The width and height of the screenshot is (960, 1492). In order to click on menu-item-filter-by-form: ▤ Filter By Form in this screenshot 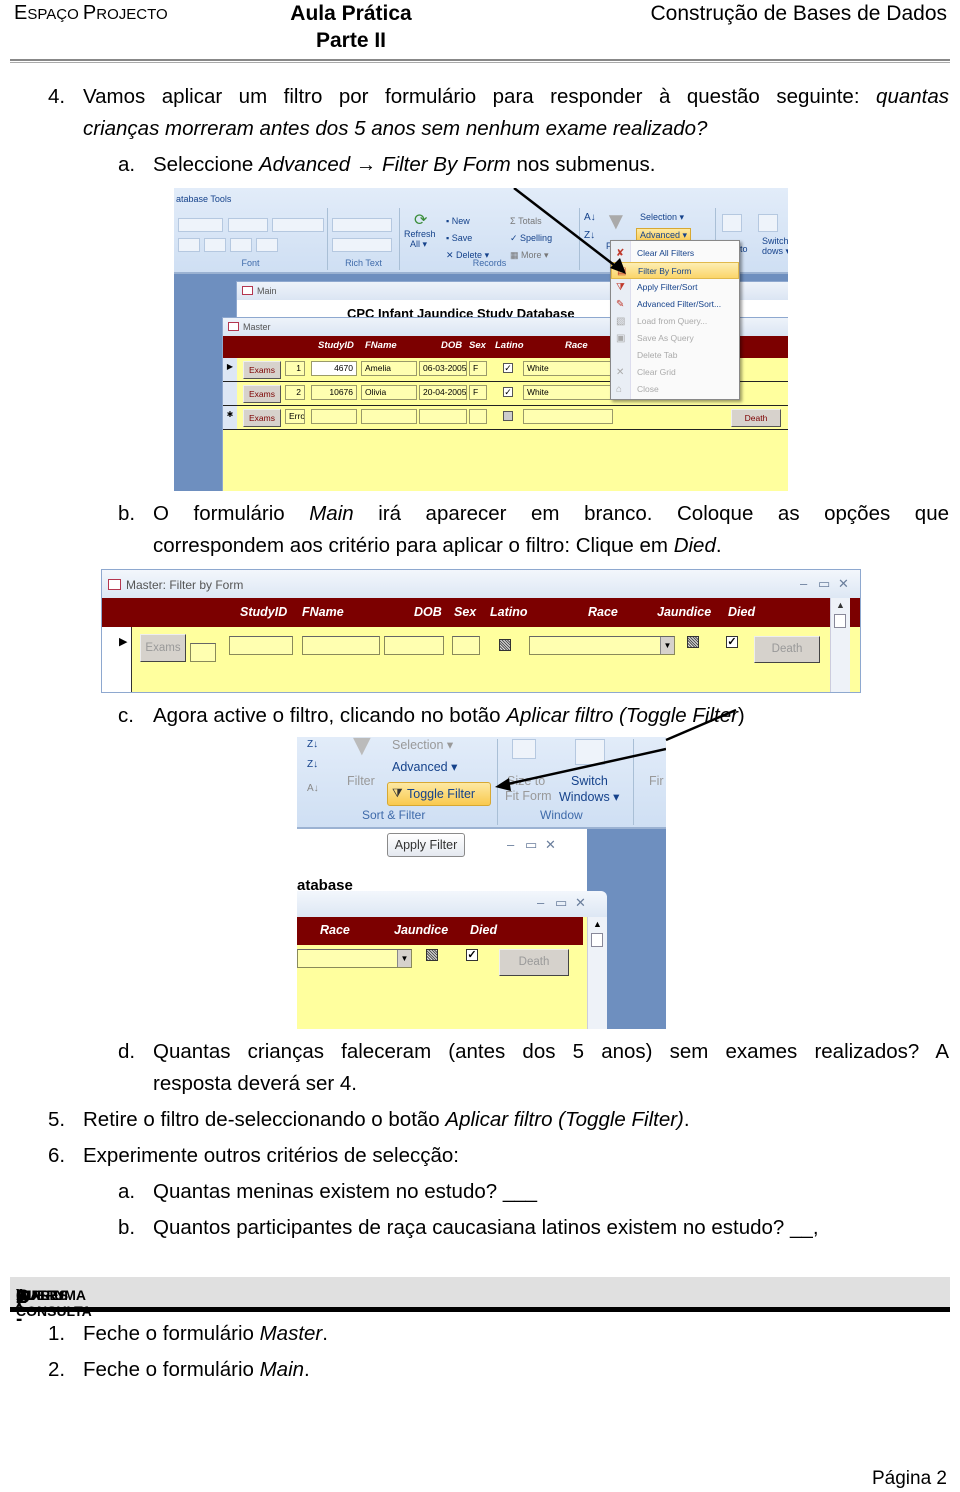, I will do `click(675, 270)`.